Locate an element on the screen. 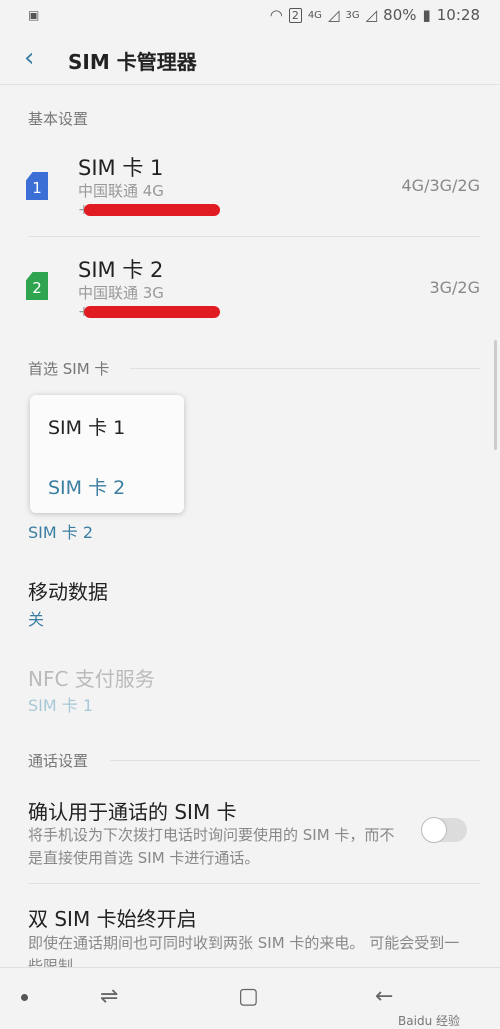  sim-carrier: 中国联通 3G is located at coordinates (121, 293).